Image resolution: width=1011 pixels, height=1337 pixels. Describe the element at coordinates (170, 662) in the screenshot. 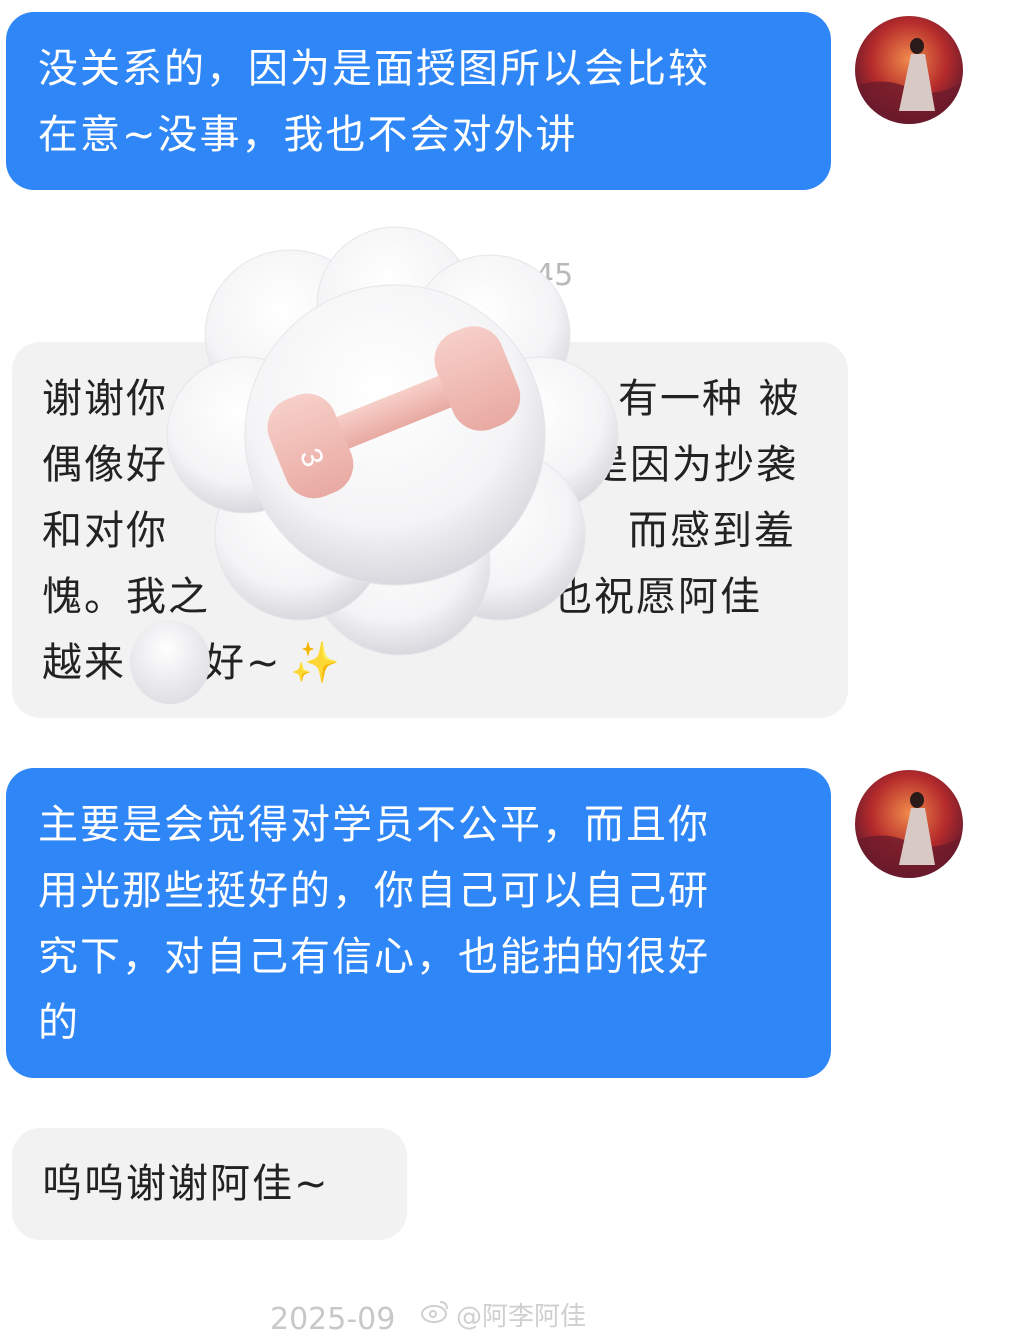

I see `cloud-puff-icon` at that location.